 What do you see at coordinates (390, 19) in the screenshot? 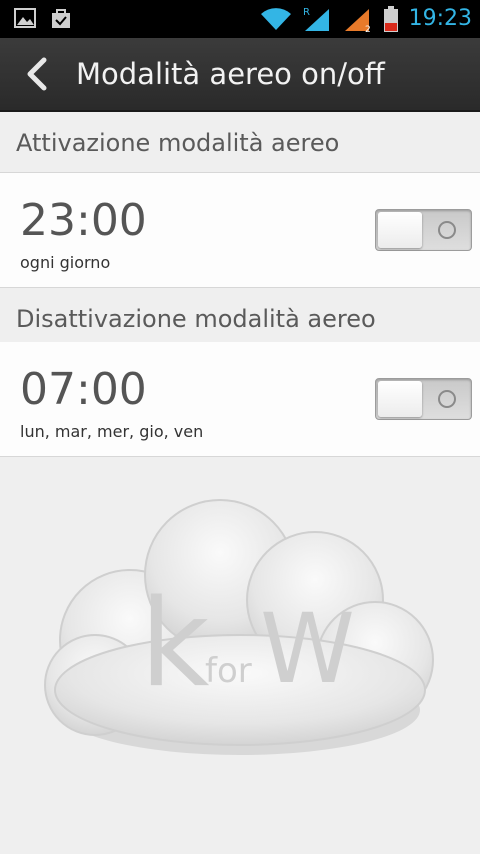
I see `battery-icon` at bounding box center [390, 19].